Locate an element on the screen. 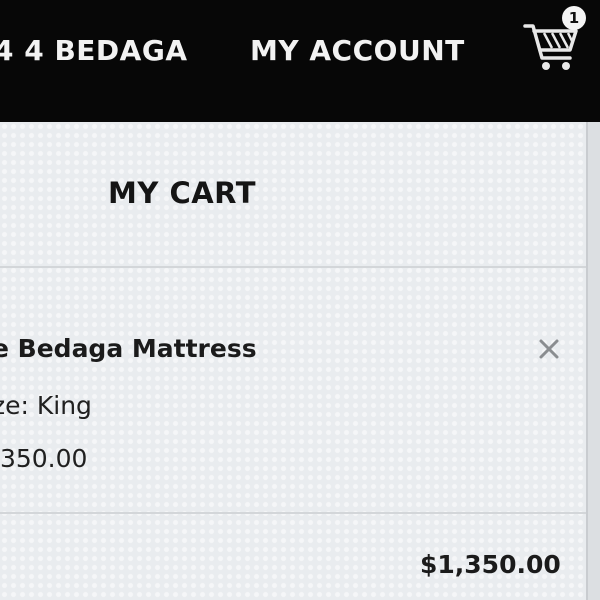 This screenshot has height=600, width=600. remove-item-button is located at coordinates (549, 349).